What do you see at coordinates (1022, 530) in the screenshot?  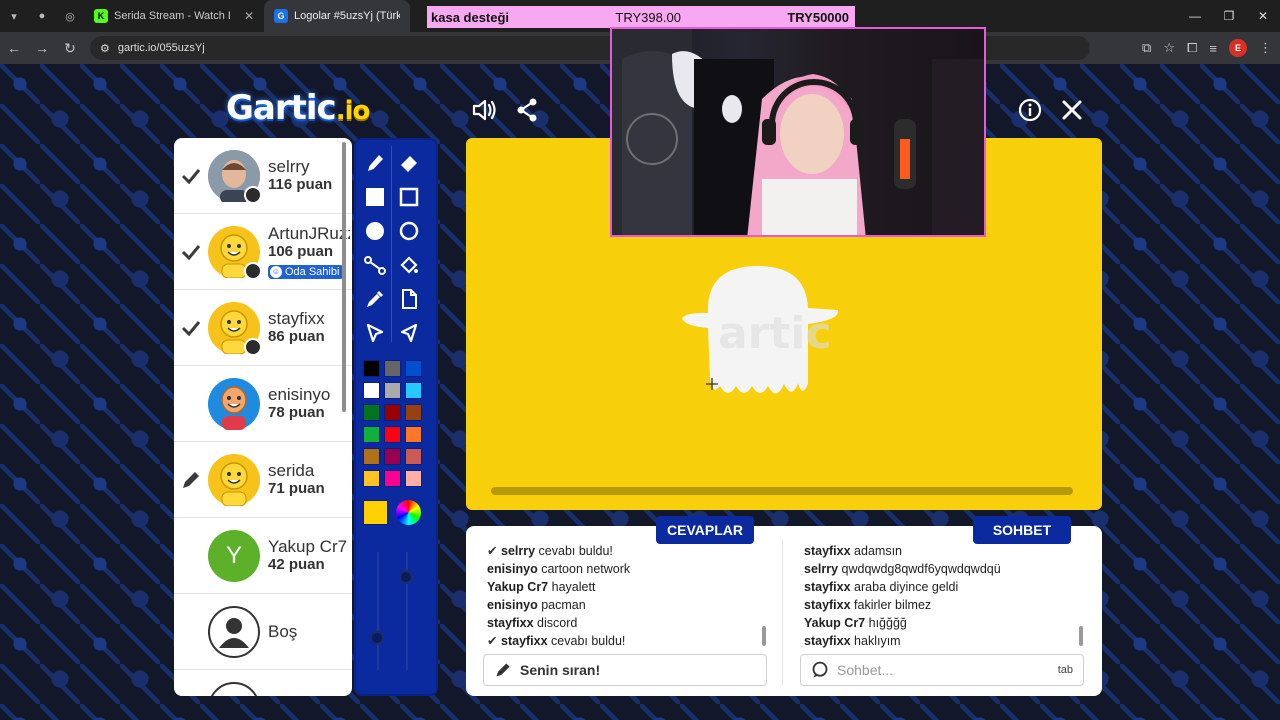 I see `tab-chat: SOHBET` at bounding box center [1022, 530].